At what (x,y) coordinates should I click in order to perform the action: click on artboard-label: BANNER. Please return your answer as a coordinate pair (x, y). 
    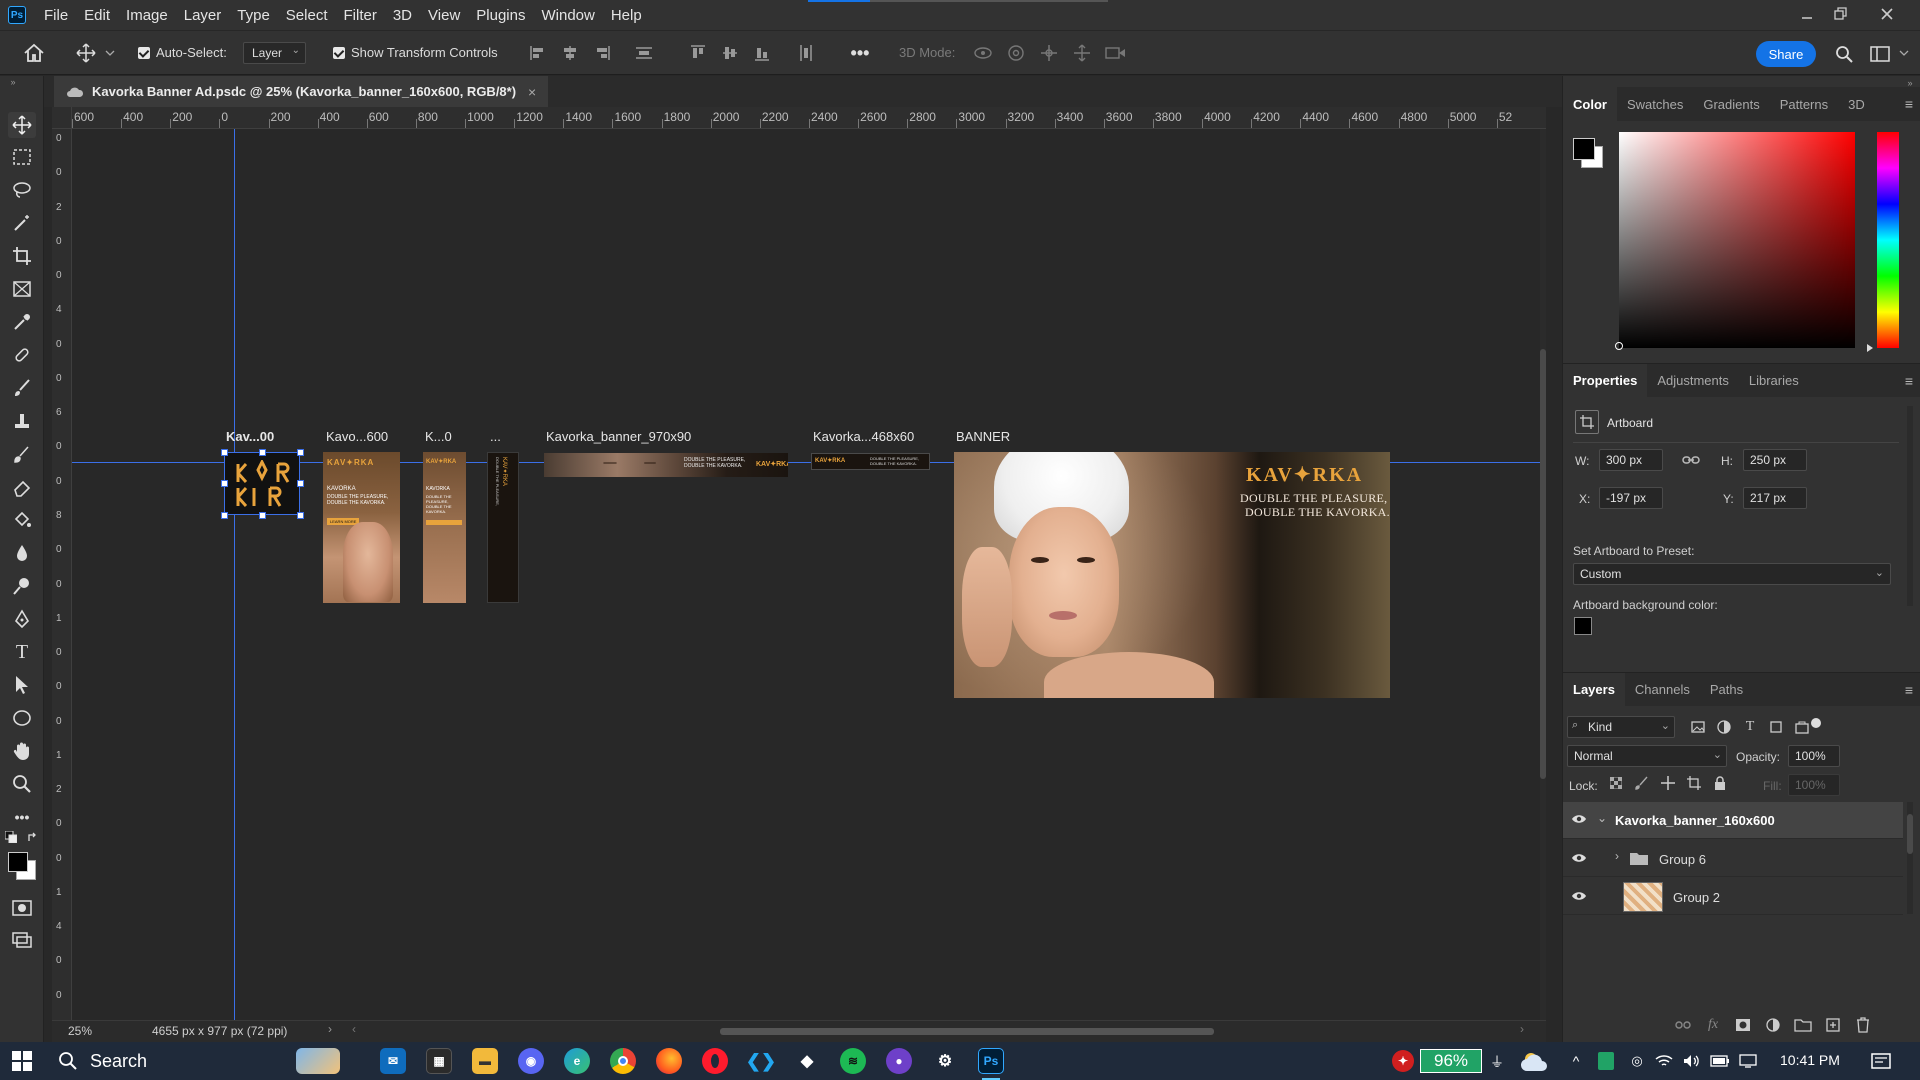
    Looking at the image, I should click on (983, 436).